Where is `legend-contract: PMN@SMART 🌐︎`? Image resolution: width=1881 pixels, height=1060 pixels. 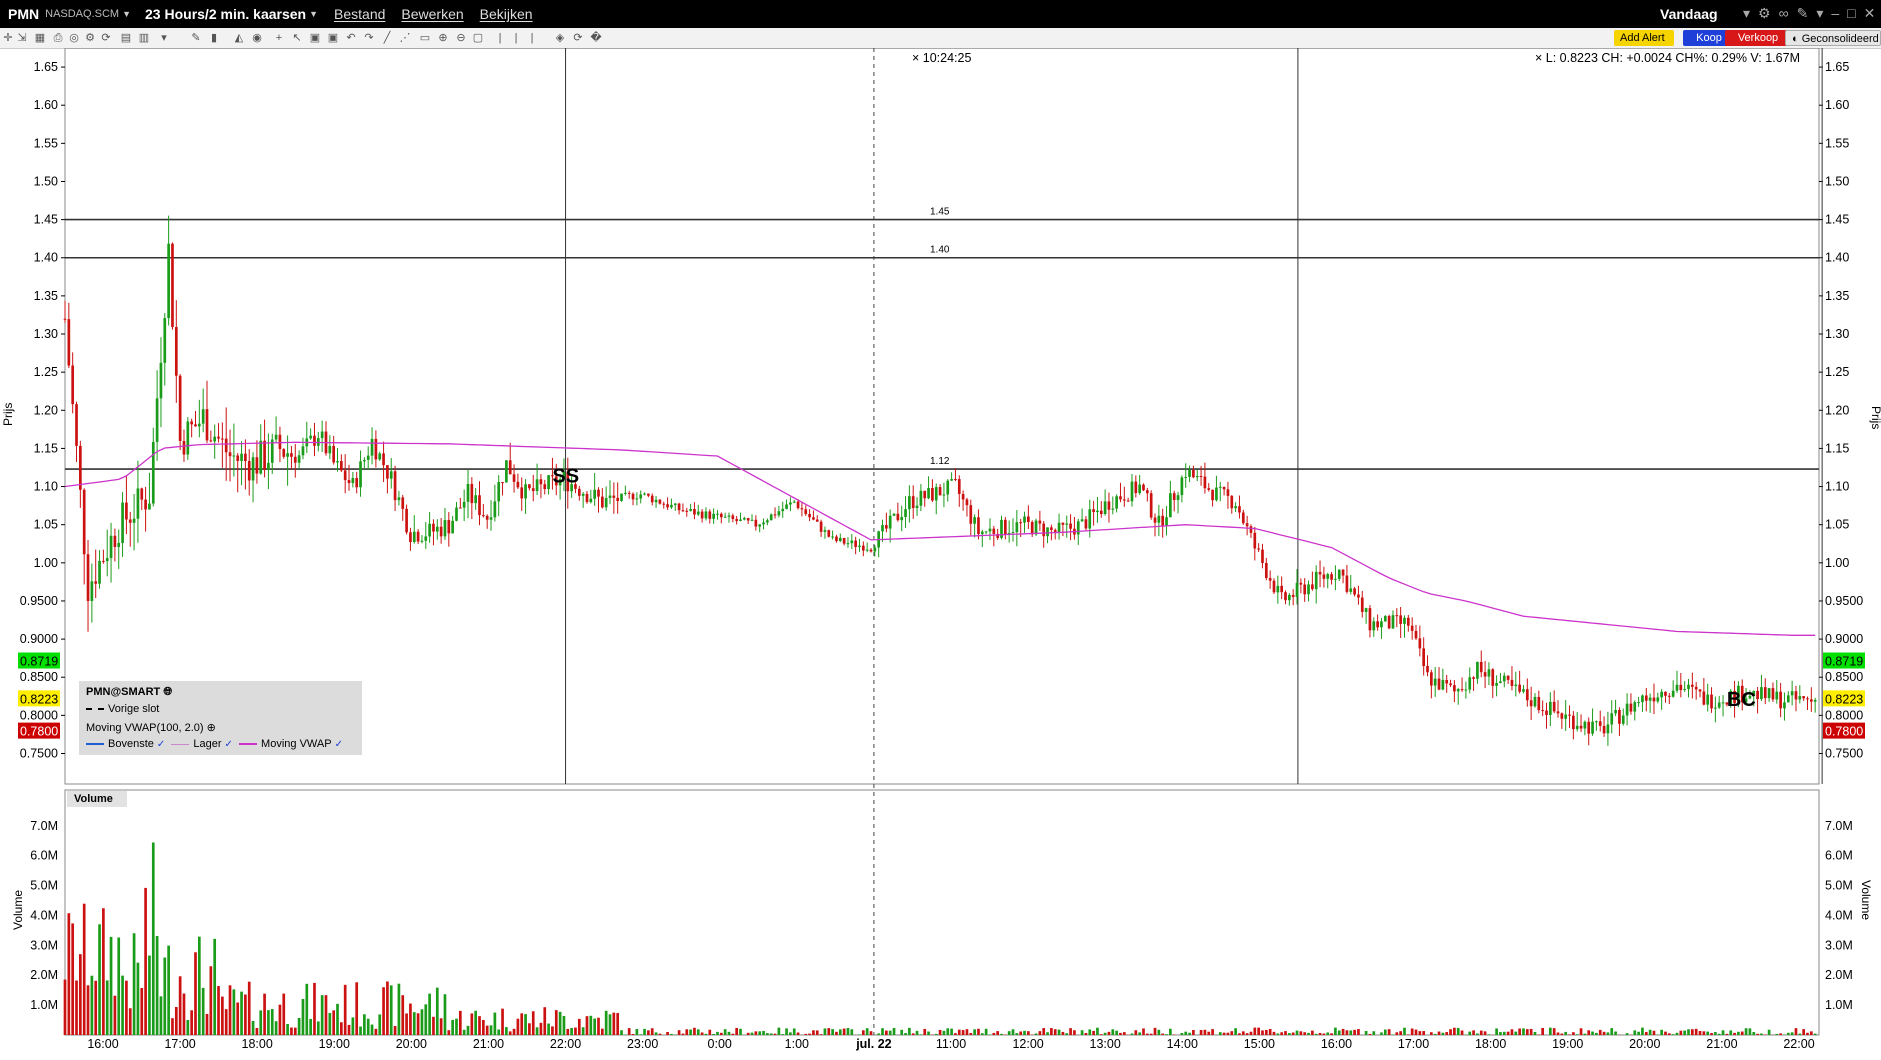
legend-contract: PMN@SMART 🌐︎ is located at coordinates (129, 692).